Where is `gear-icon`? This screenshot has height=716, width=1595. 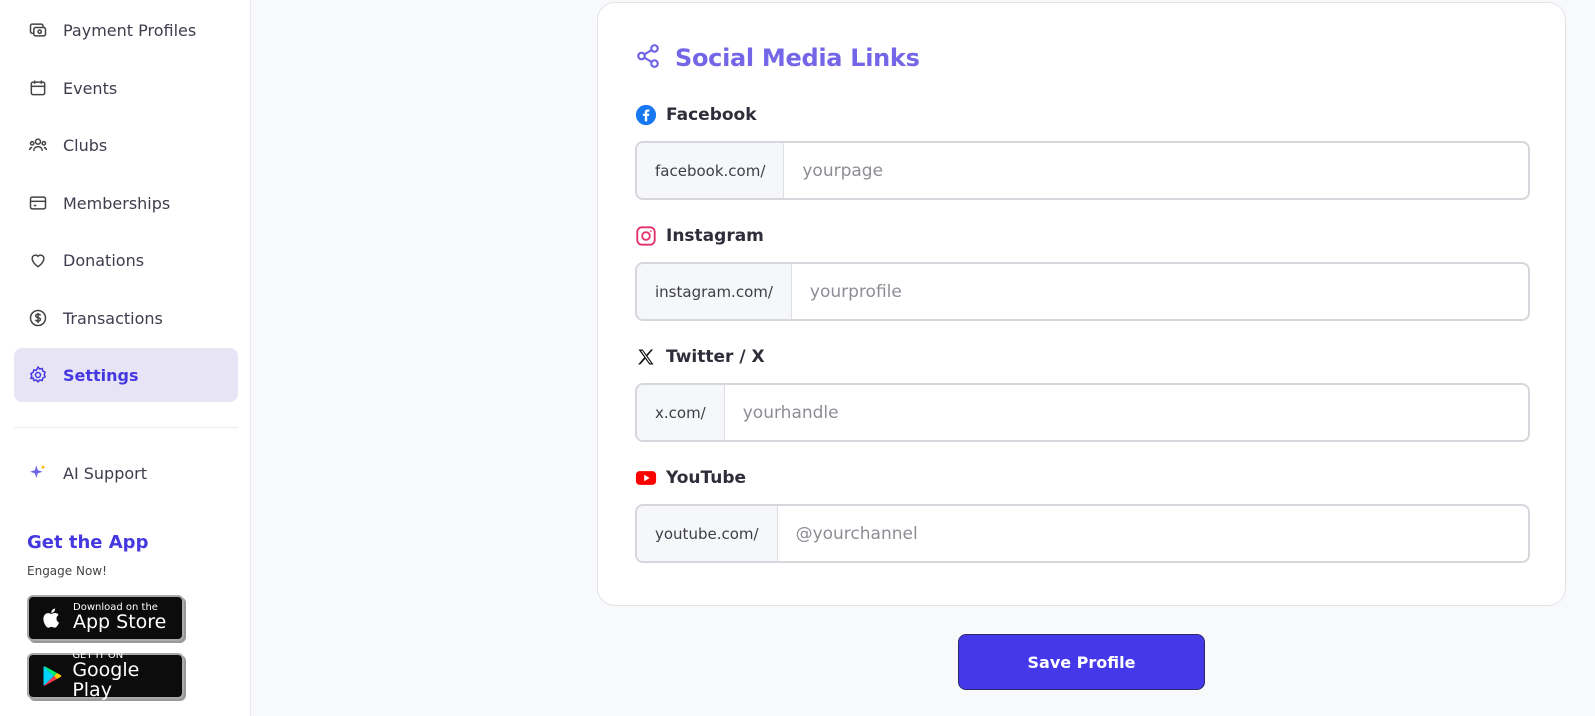 gear-icon is located at coordinates (38, 375).